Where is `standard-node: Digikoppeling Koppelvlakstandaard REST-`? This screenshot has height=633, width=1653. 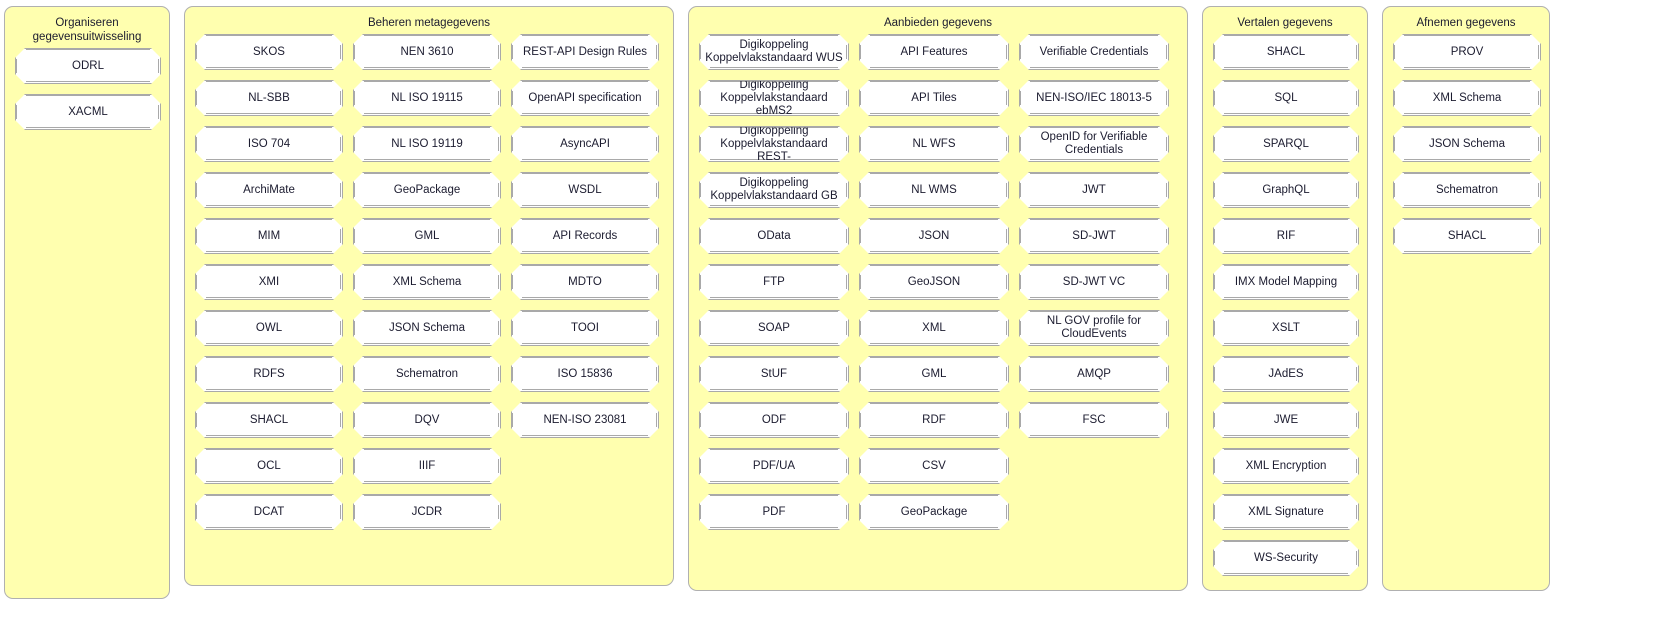
standard-node: Digikoppeling Koppelvlakstandaard REST- is located at coordinates (774, 144).